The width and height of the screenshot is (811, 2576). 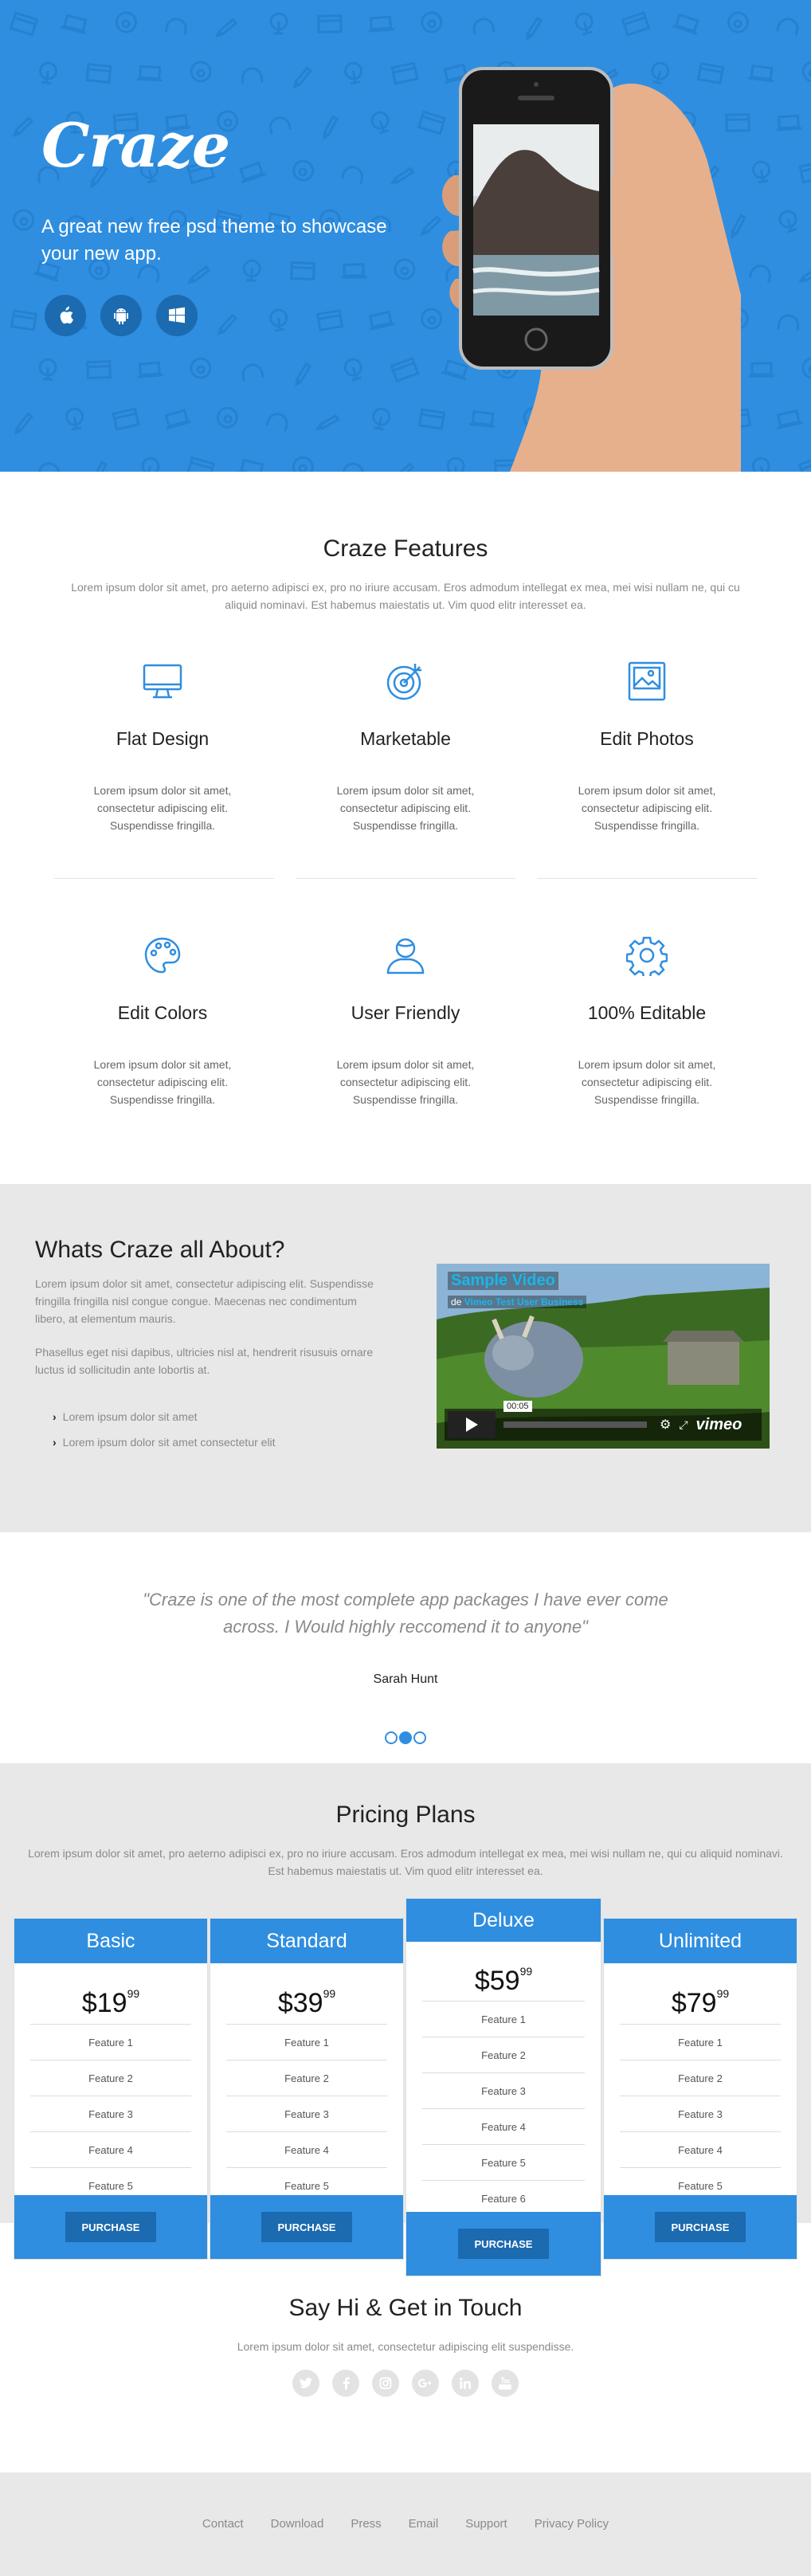 What do you see at coordinates (456, 1302) in the screenshot?
I see `video-byline-prefix: de` at bounding box center [456, 1302].